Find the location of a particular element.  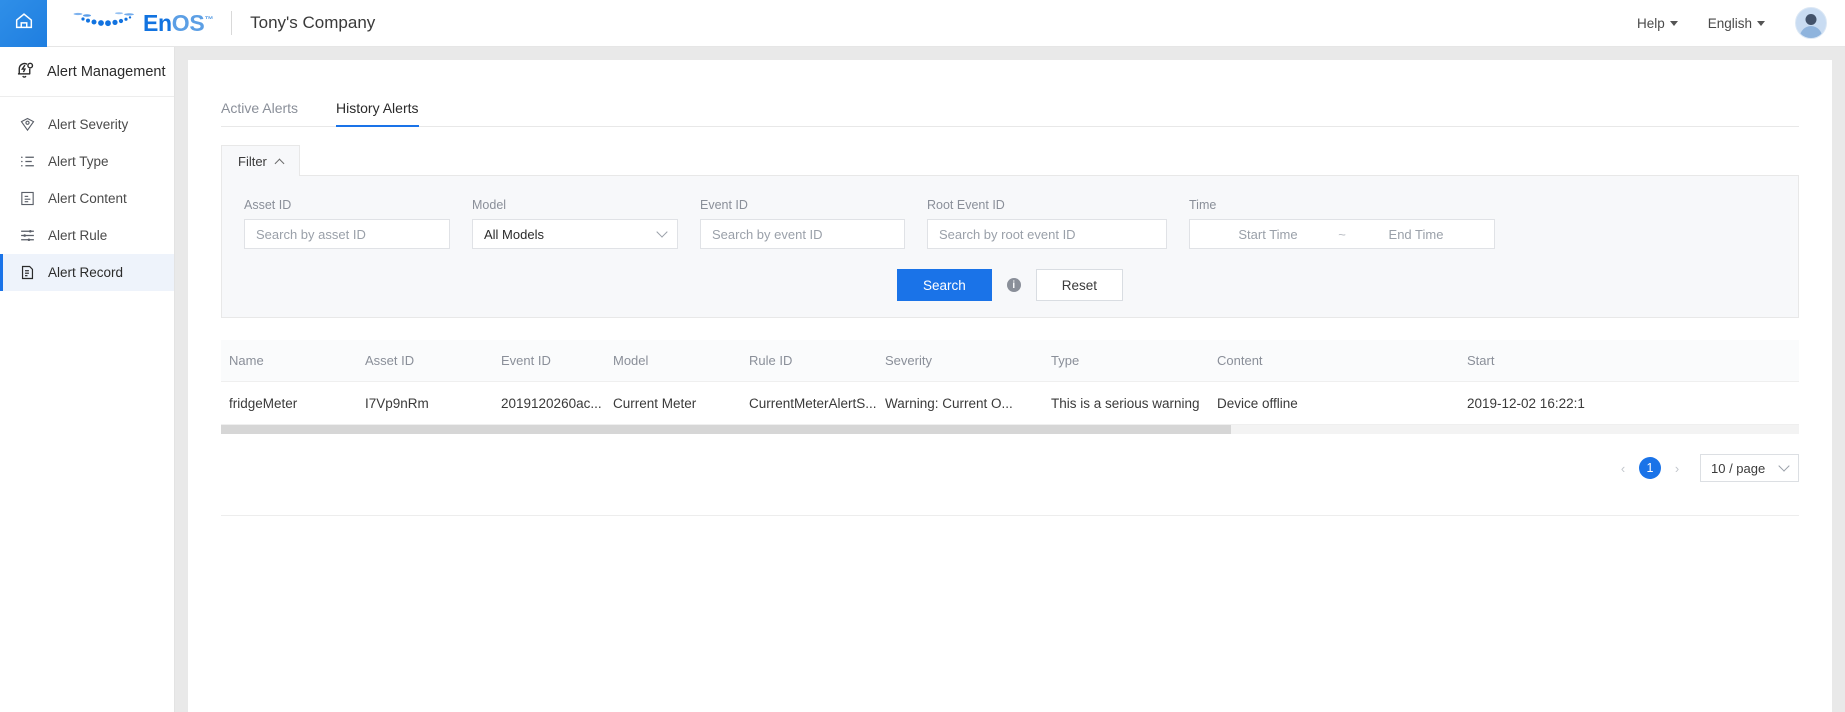

sidebar-item-alert-severity: Alert Severity is located at coordinates (87, 124).